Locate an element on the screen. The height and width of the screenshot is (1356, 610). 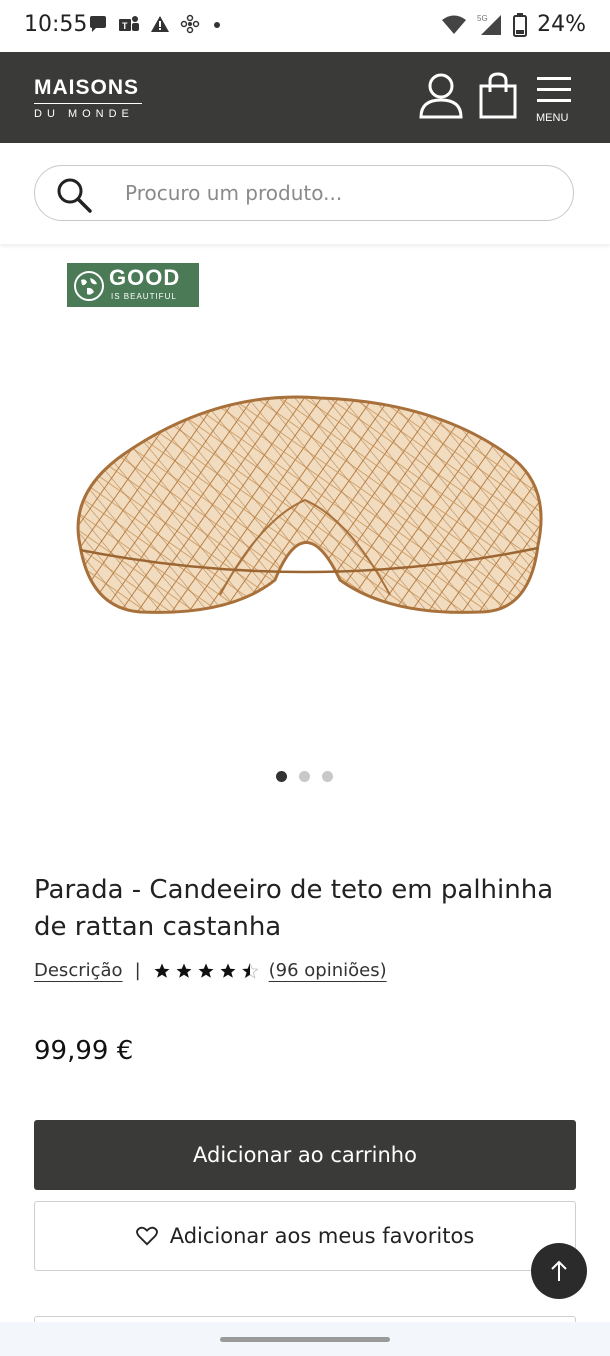
rating-stars is located at coordinates (206, 971).